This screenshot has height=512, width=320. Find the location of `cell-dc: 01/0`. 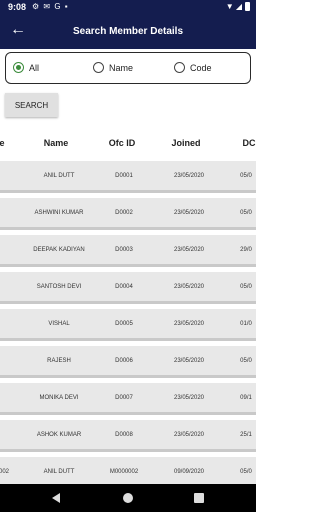

cell-dc: 01/0 is located at coordinates (246, 324).